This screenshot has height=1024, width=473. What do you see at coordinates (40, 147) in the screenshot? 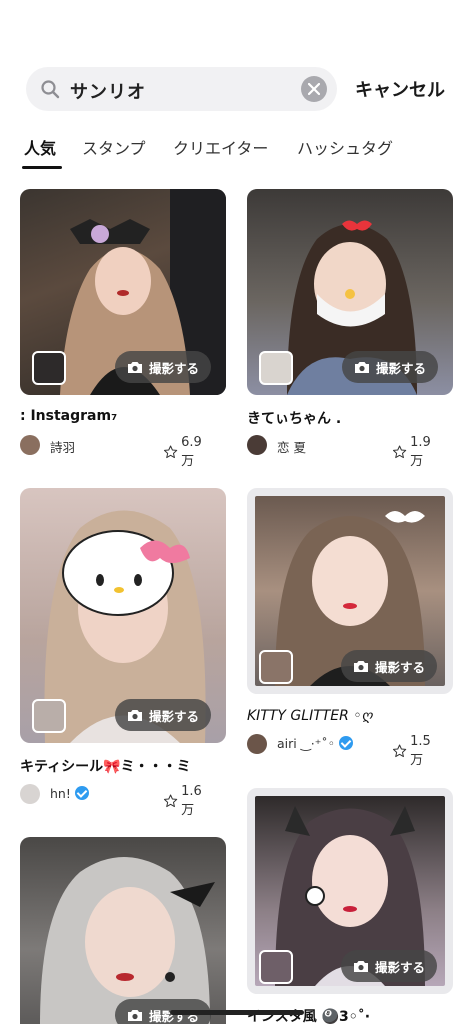
I see `tab-popular: 人気` at bounding box center [40, 147].